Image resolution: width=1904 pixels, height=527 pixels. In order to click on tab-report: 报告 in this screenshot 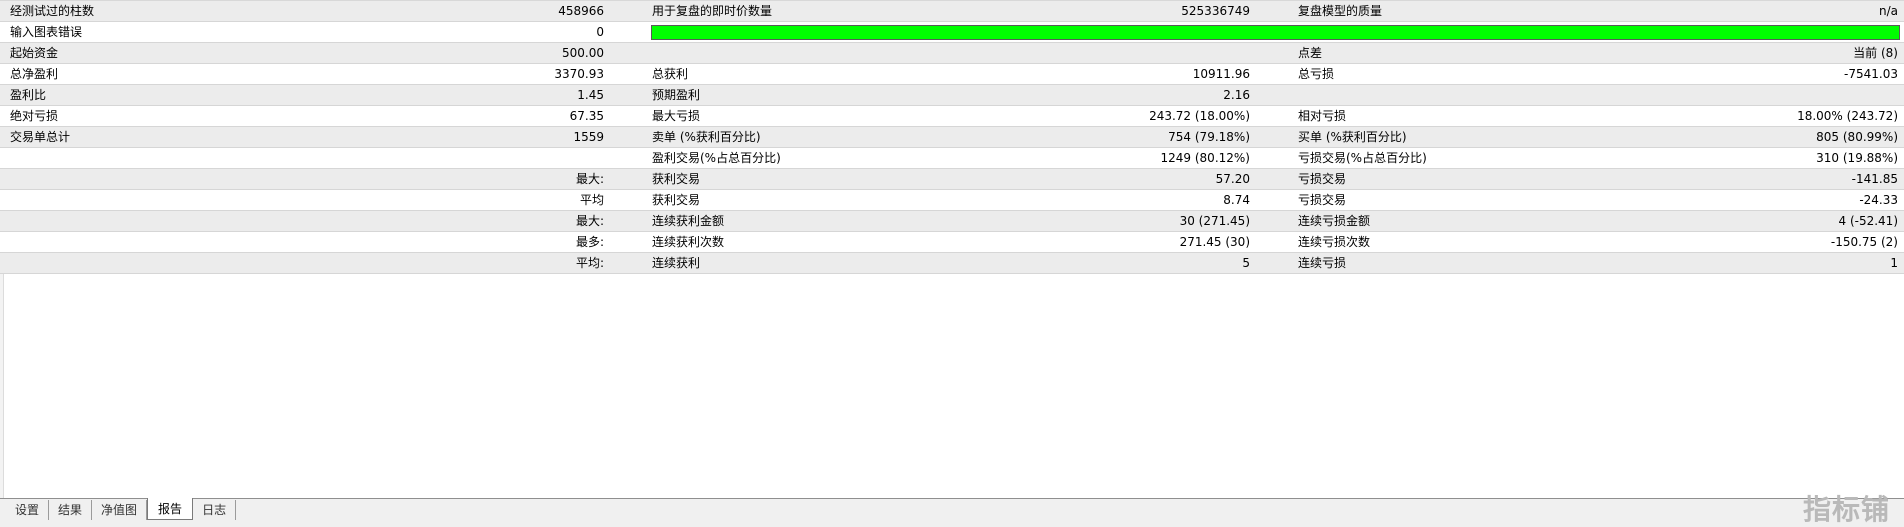, I will do `click(170, 509)`.